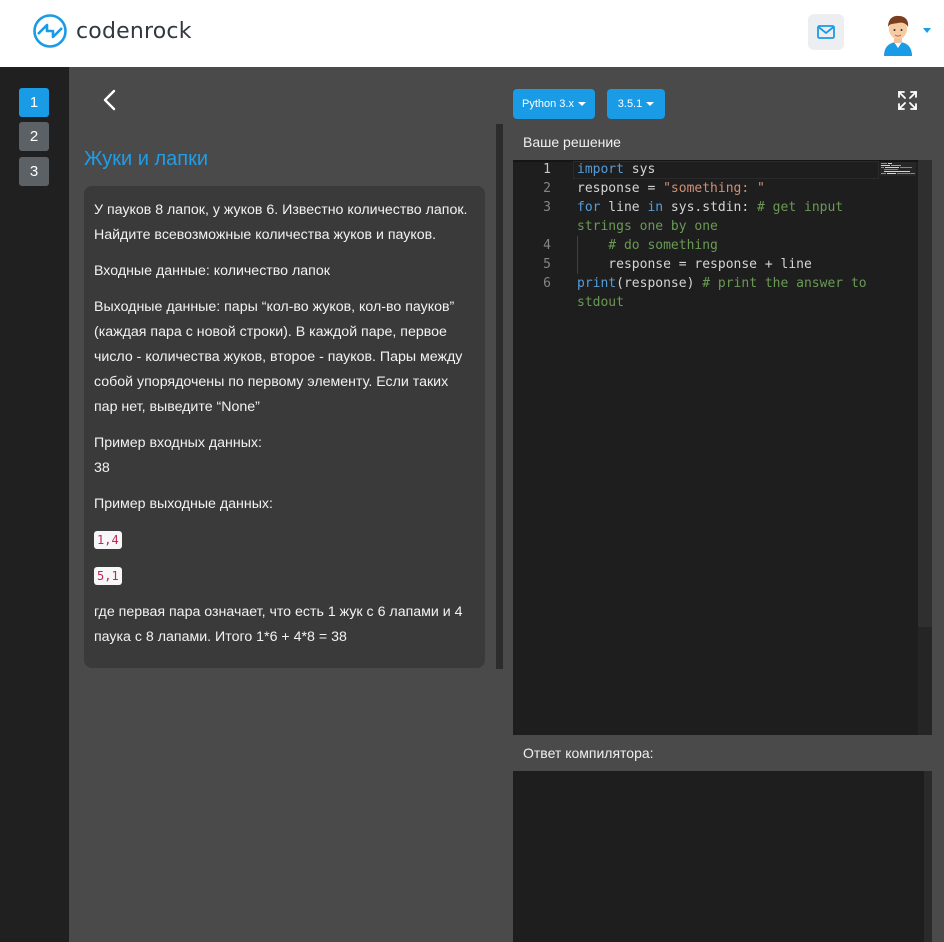 The height and width of the screenshot is (942, 944). I want to click on example-input-value: 38, so click(102, 468).